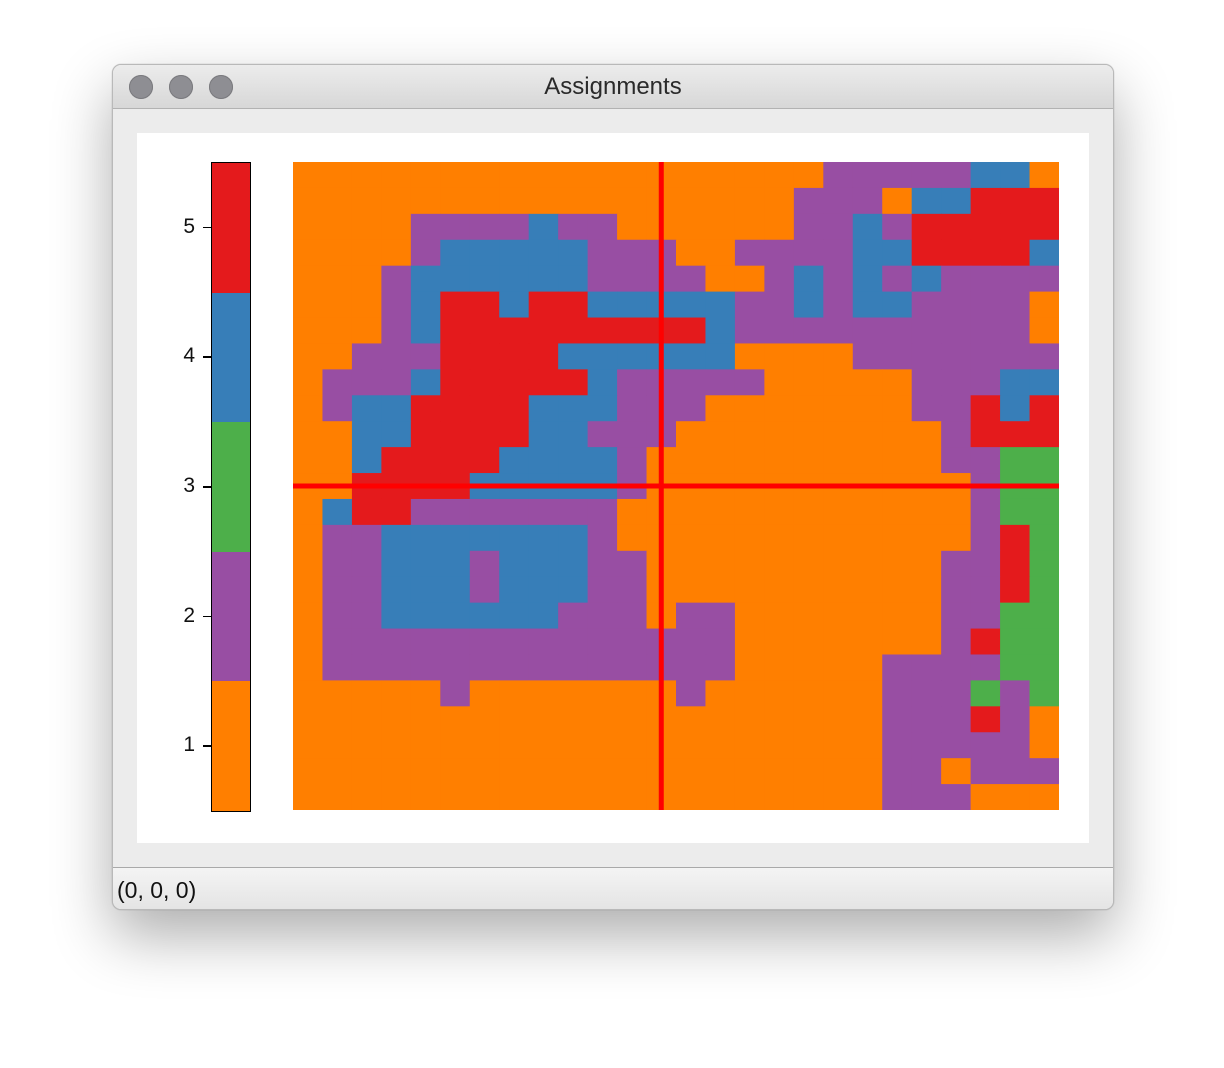 The image size is (1224, 1068). Describe the element at coordinates (613, 87) in the screenshot. I see `title-bar: Assignments` at that location.